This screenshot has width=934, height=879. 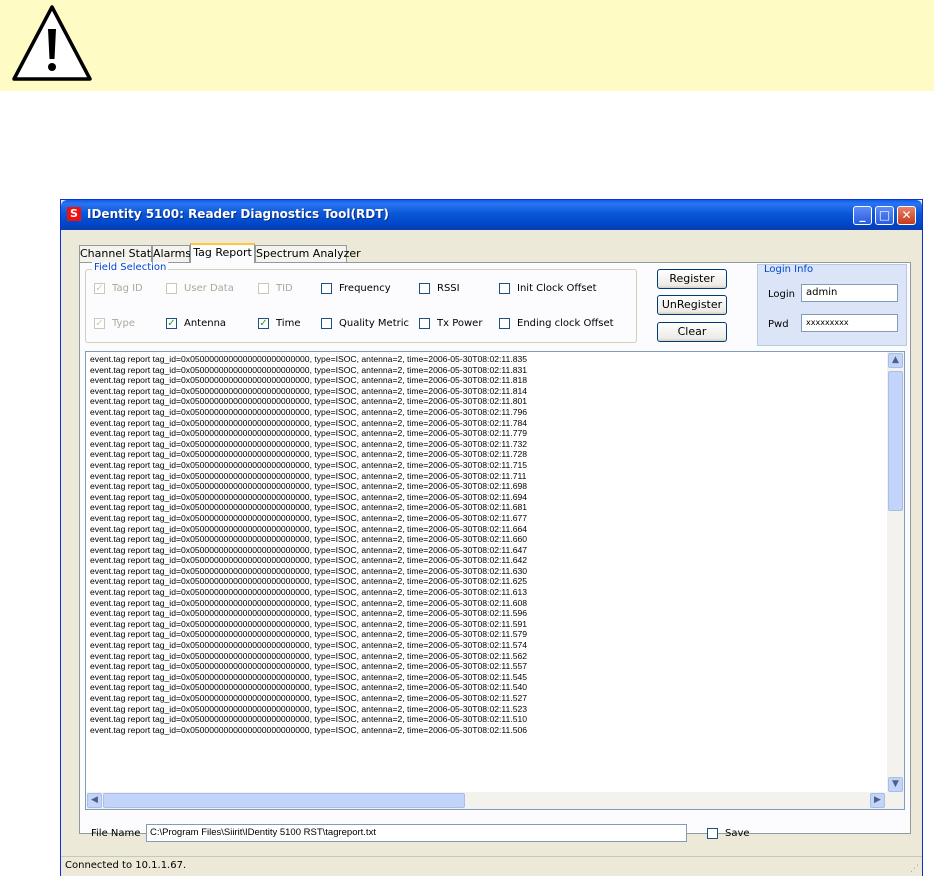 What do you see at coordinates (209, 288) in the screenshot?
I see `checkbox-user-data-label: User Data` at bounding box center [209, 288].